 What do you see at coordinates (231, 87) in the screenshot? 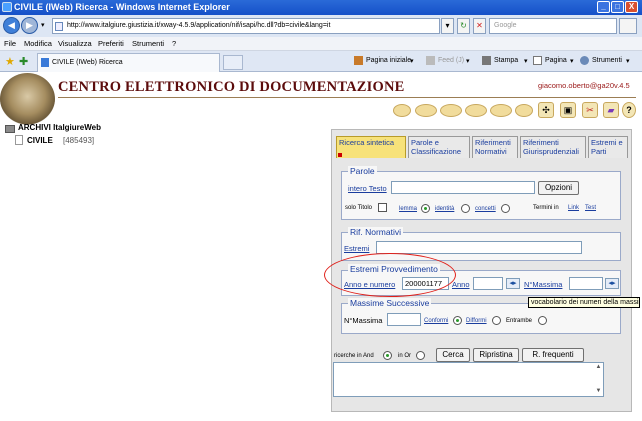
I see `page-title: CENTRO ELETTRONICO DI DOCUMENTAZIONE` at bounding box center [231, 87].